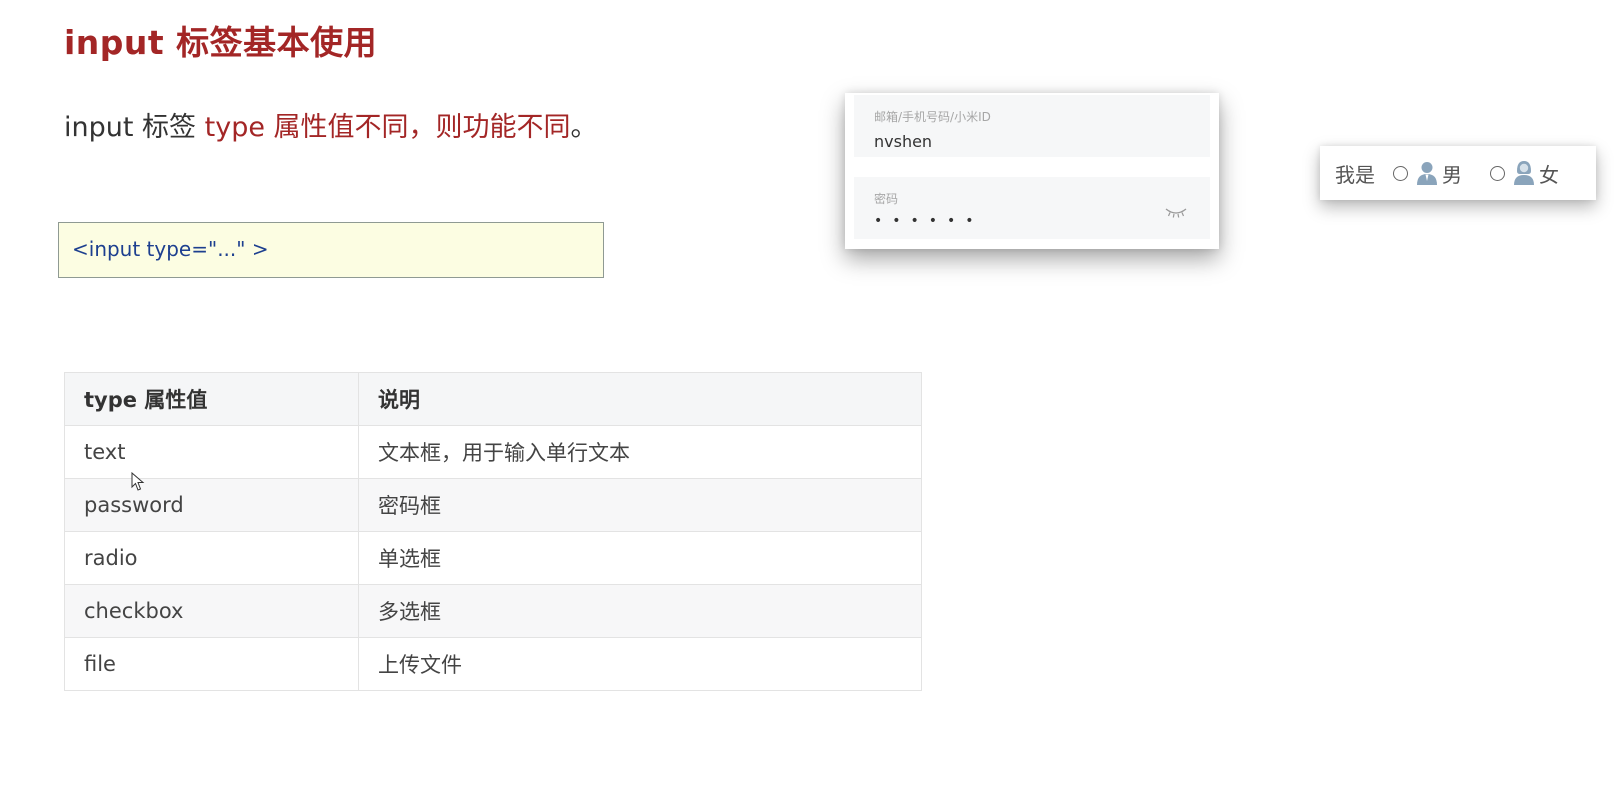 Image resolution: width=1618 pixels, height=806 pixels. What do you see at coordinates (1032, 208) in the screenshot?
I see `password-field: 密码 ••••••` at bounding box center [1032, 208].